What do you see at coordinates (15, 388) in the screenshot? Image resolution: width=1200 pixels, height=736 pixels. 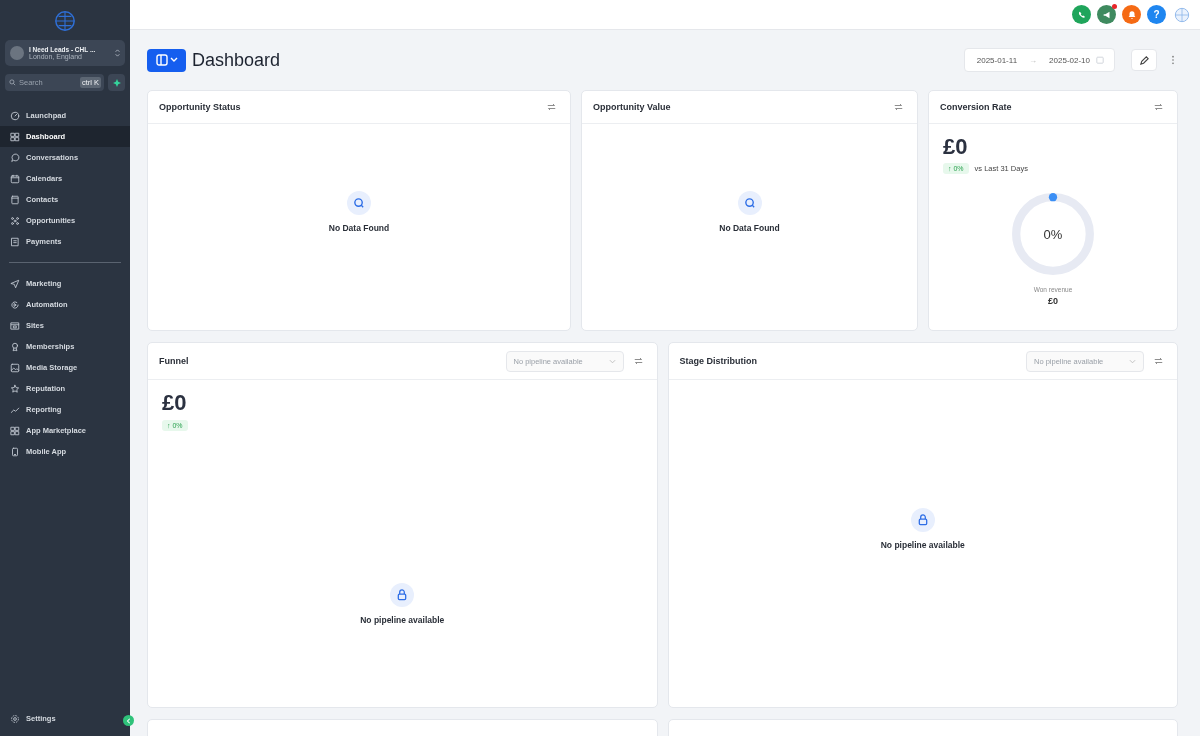 I see `star-icon` at bounding box center [15, 388].